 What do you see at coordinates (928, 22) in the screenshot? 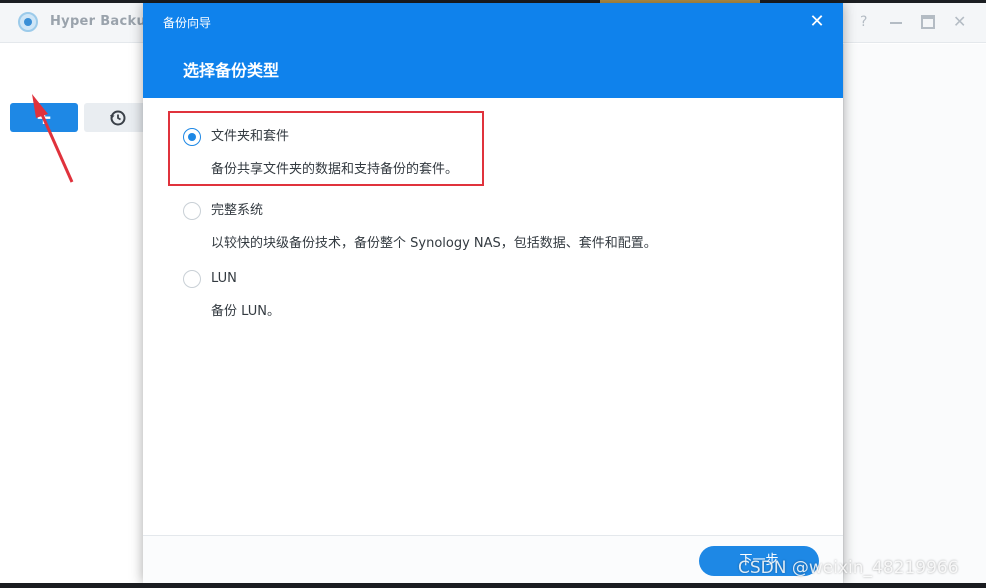
I see `maximize-button` at bounding box center [928, 22].